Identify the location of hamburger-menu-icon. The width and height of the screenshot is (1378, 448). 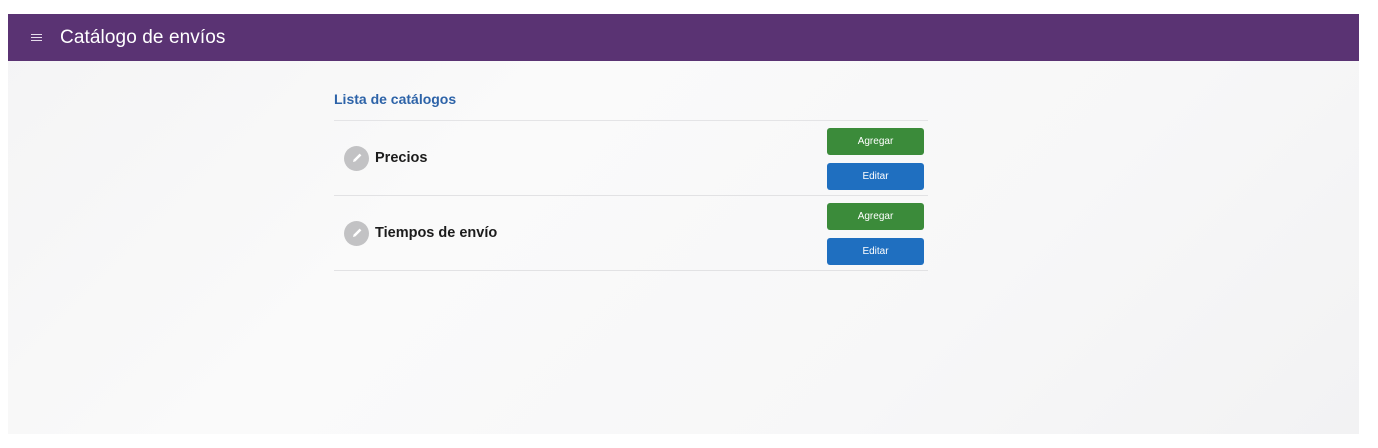
(36, 37).